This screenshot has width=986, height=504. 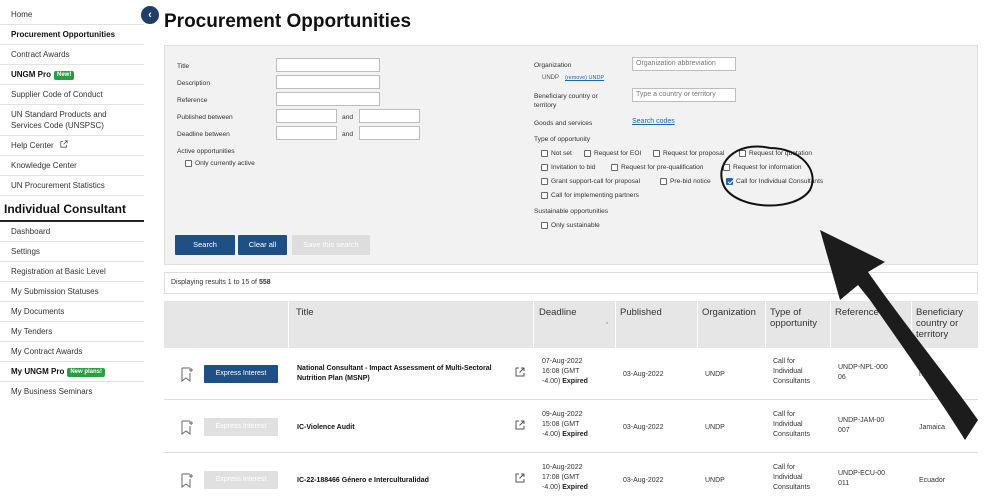 I want to click on type-checkbox-rfp: Request for proposal, so click(x=688, y=153).